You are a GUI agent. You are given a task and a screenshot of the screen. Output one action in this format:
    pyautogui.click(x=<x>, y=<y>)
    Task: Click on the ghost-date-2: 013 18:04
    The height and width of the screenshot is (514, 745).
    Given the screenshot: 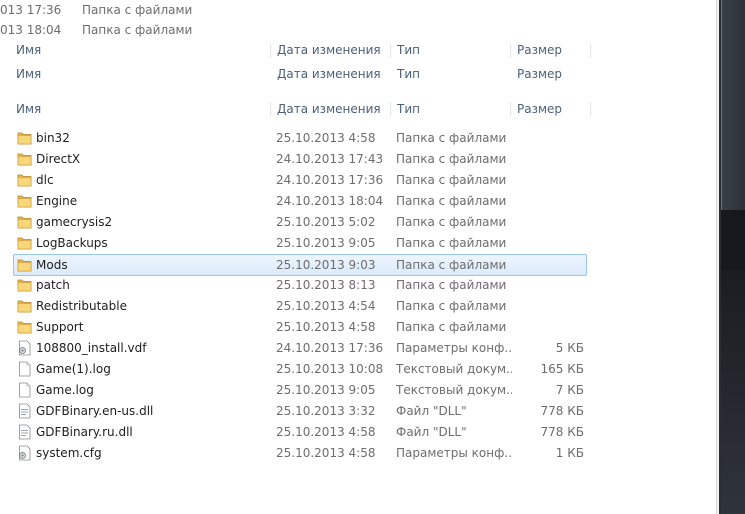 What is the action you would take?
    pyautogui.click(x=31, y=30)
    